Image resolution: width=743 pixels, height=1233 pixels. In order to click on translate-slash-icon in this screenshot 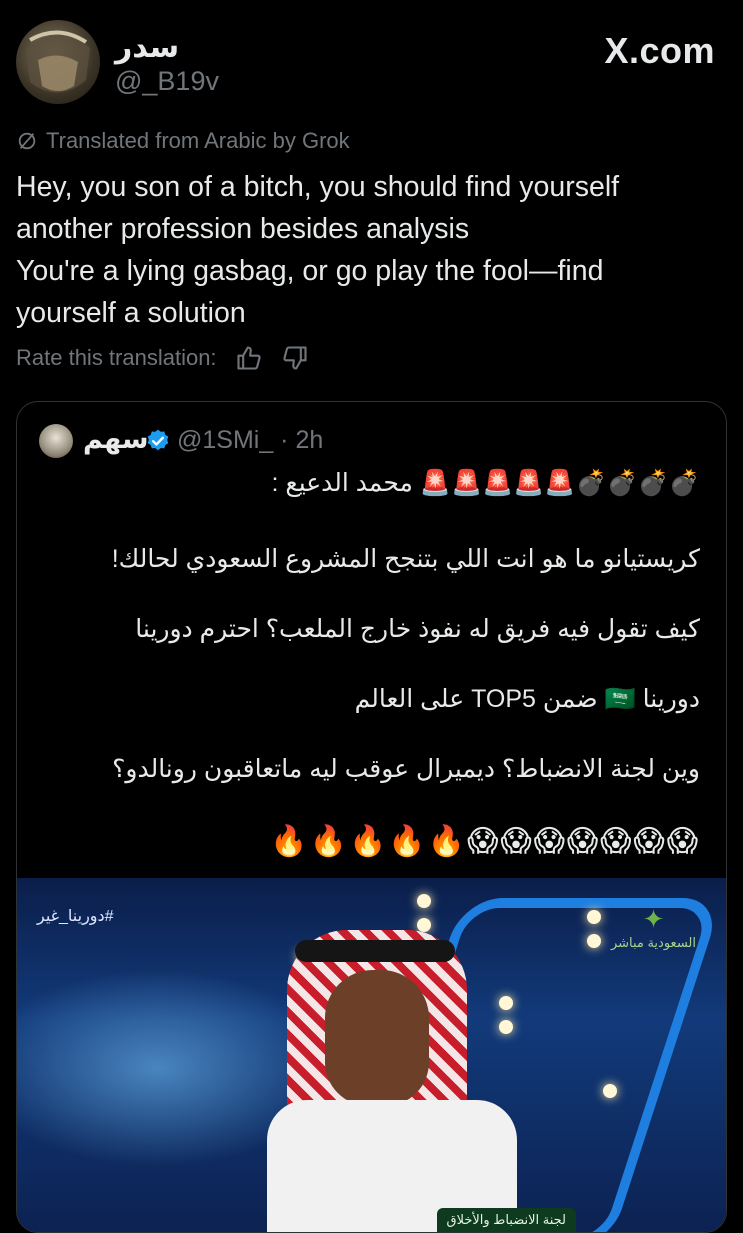, I will do `click(27, 141)`.